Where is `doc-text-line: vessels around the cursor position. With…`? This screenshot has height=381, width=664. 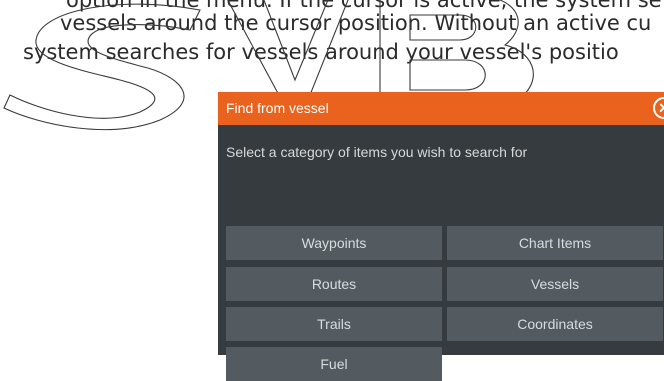 doc-text-line: vessels around the cursor position. With… is located at coordinates (356, 23).